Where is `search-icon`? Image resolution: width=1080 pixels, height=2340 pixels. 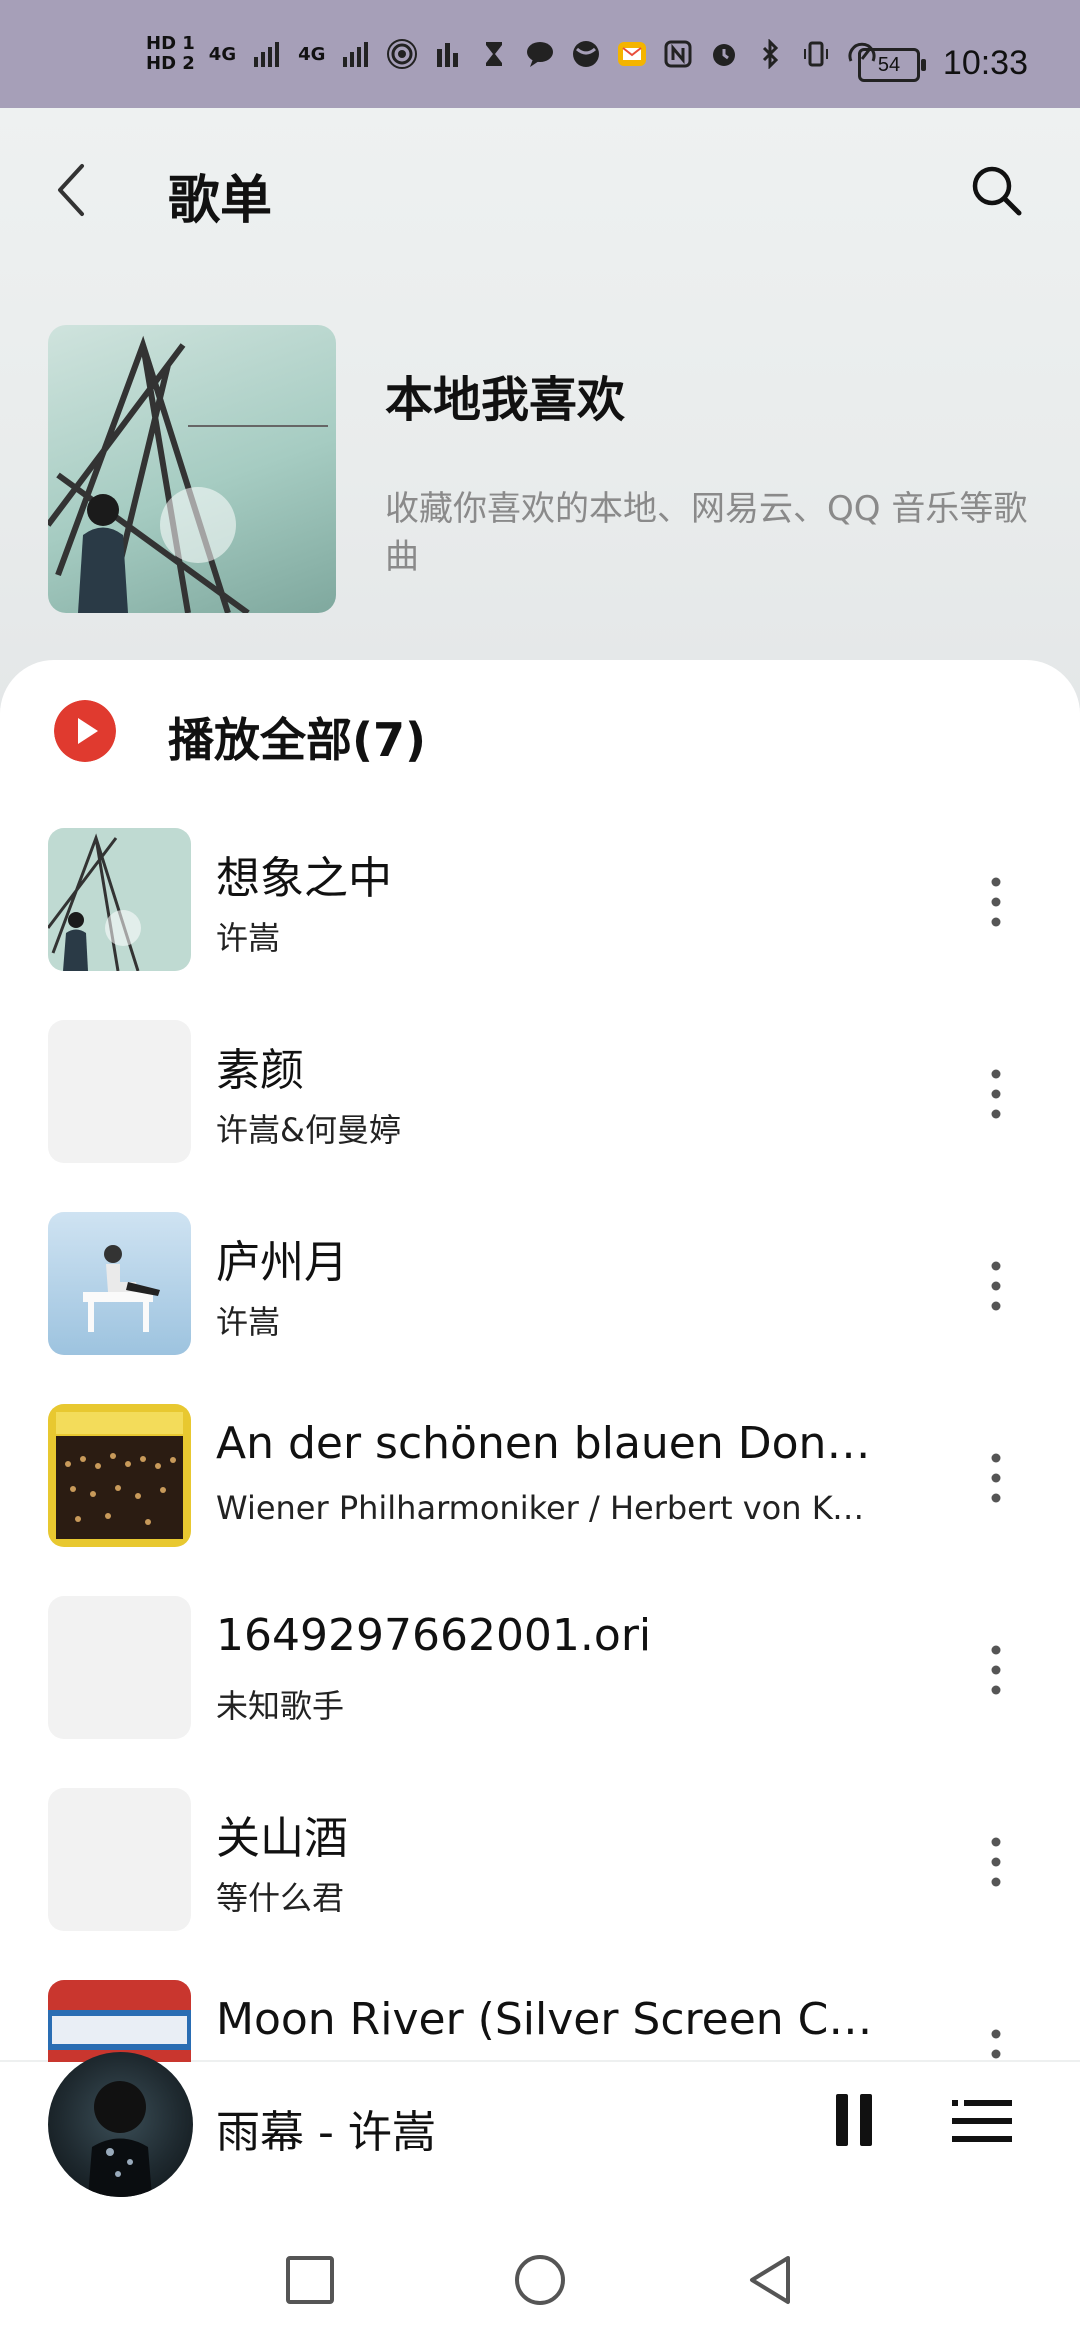 search-icon is located at coordinates (996, 190).